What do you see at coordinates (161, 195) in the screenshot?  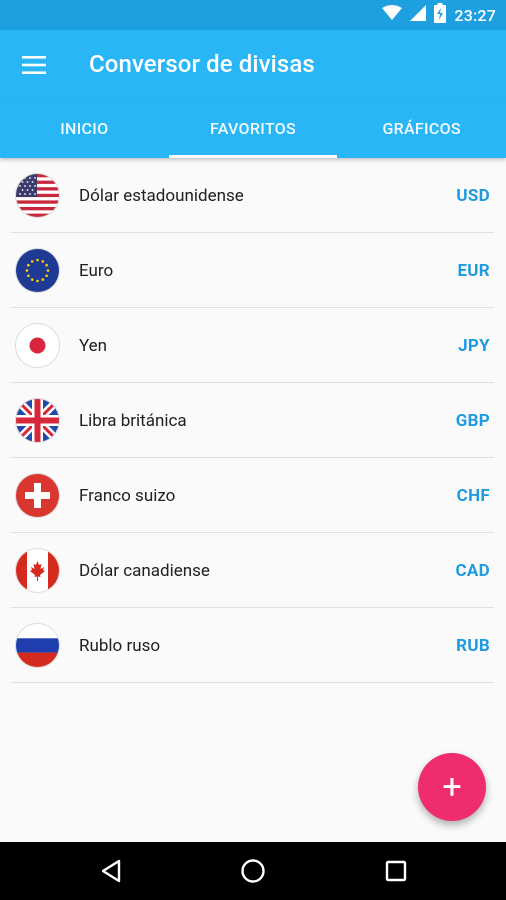 I see `currency-name: Dólar estadounidense` at bounding box center [161, 195].